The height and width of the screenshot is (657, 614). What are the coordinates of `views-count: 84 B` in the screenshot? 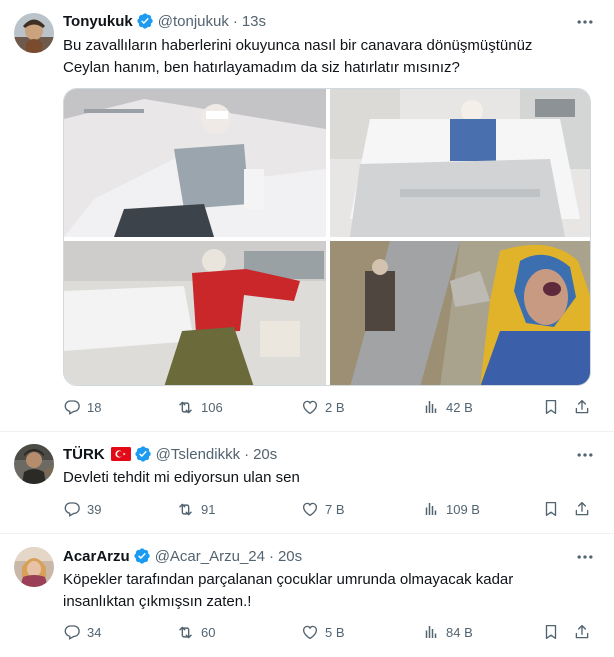 It's located at (459, 632).